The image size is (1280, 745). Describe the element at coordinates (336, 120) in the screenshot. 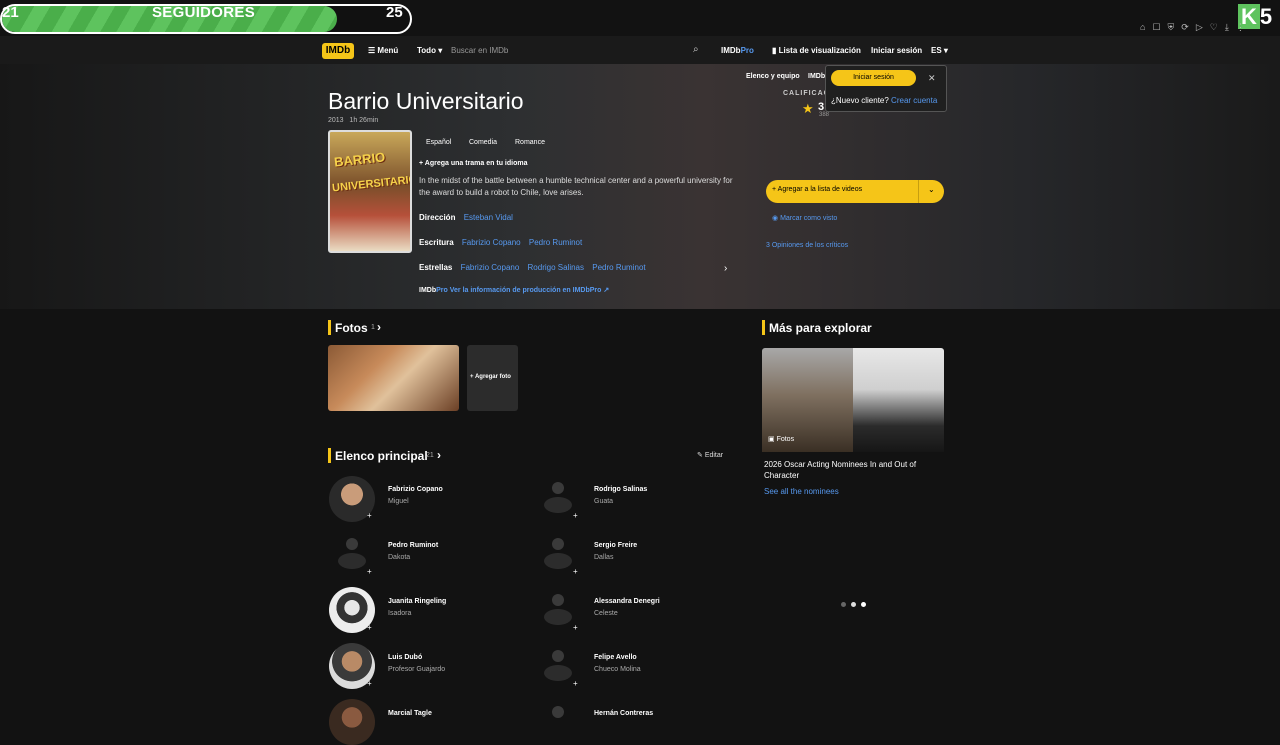

I see `movie-year: 2013` at that location.